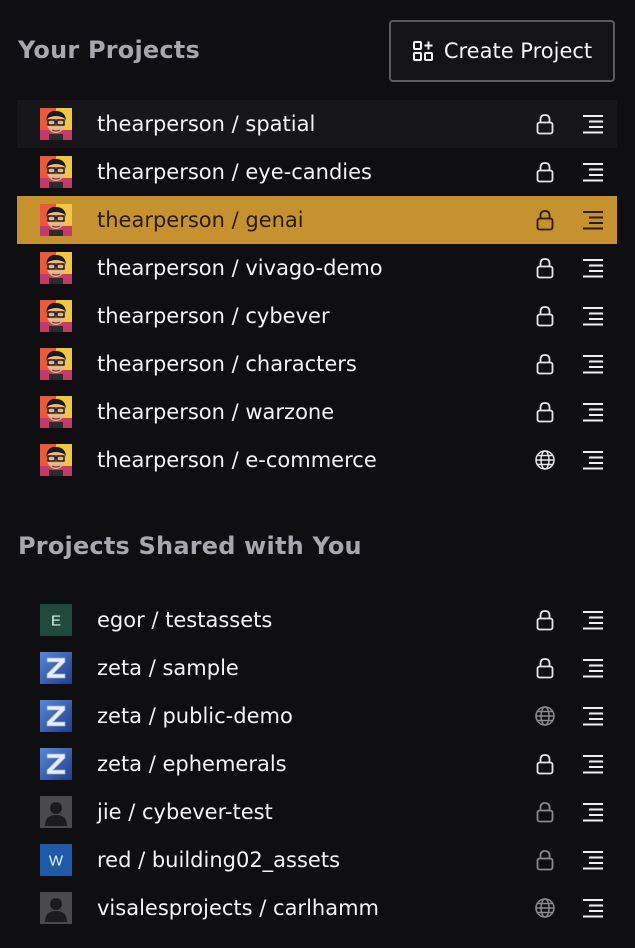 The height and width of the screenshot is (948, 635). Describe the element at coordinates (213, 316) in the screenshot. I see `project-name: thearperson / cybever` at that location.